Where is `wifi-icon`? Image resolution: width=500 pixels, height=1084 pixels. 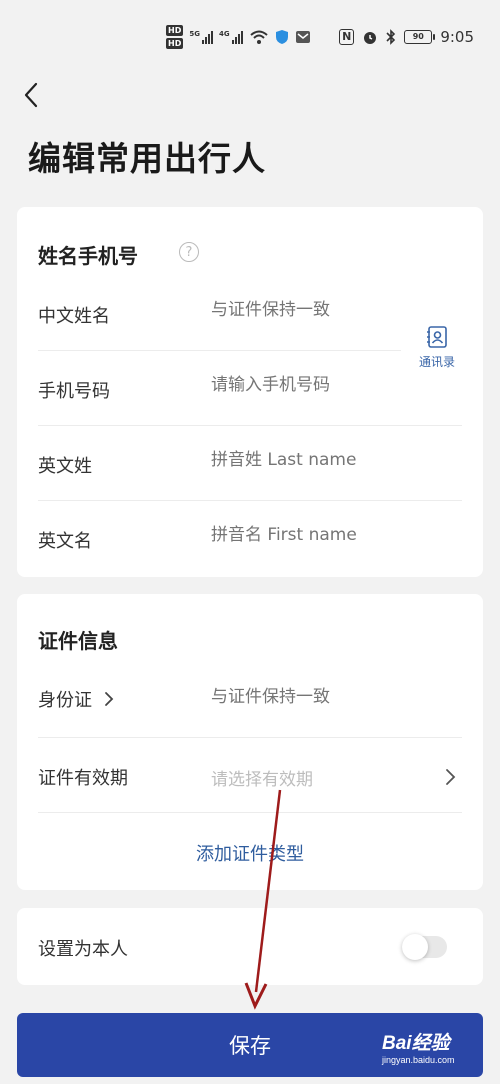
wifi-icon is located at coordinates (258, 37).